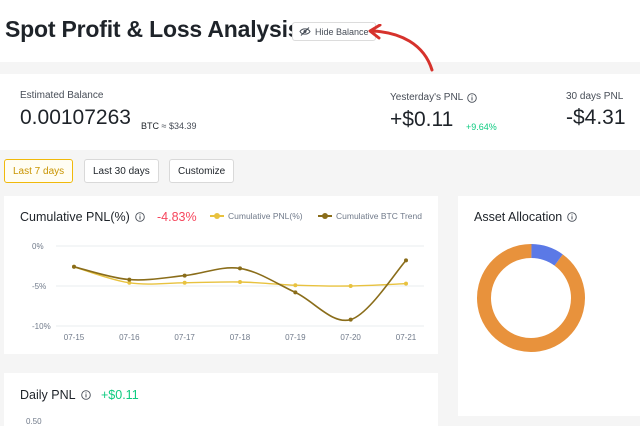  Describe the element at coordinates (179, 126) in the screenshot. I see `balance-usd: ≈ $34.39` at that location.